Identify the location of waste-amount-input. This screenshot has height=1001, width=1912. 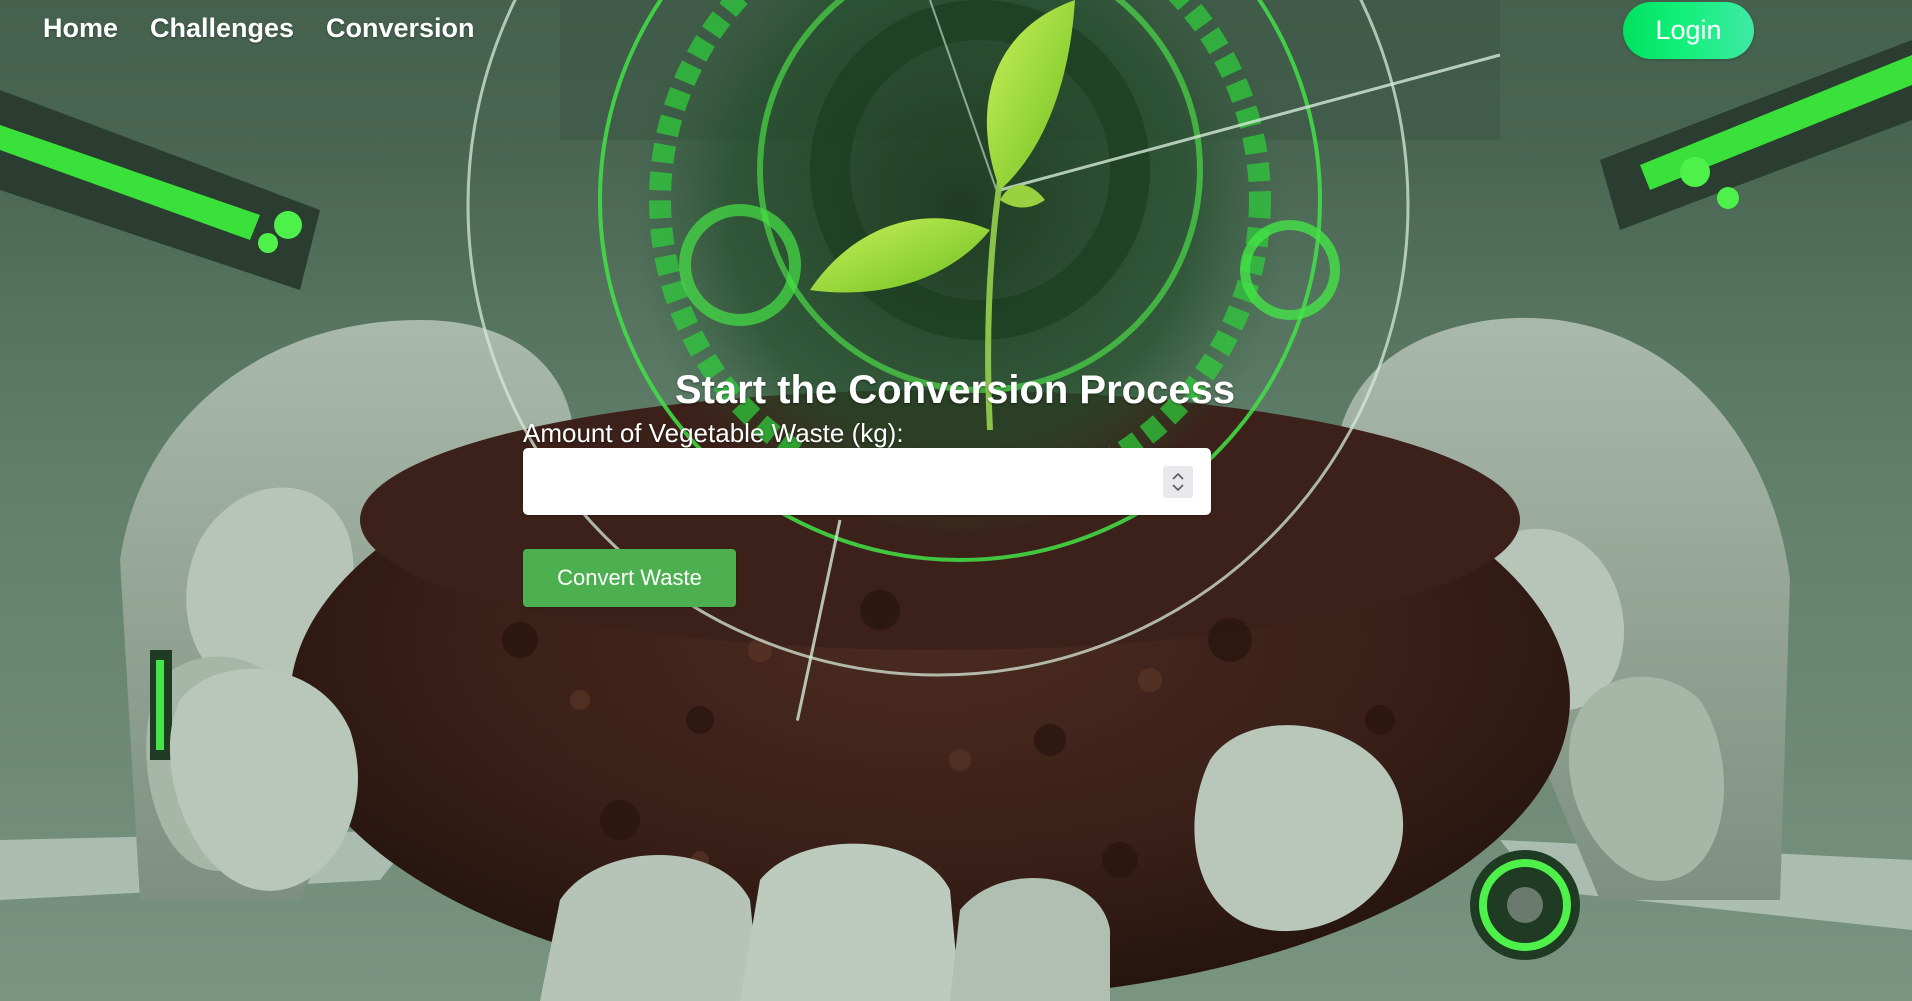
(823, 481).